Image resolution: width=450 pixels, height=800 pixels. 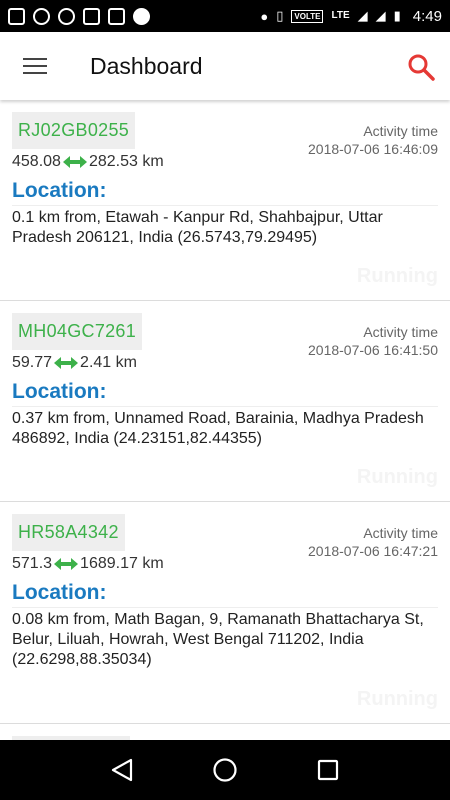 What do you see at coordinates (77, 331) in the screenshot?
I see `vehicle-plate: MH04GC7261` at bounding box center [77, 331].